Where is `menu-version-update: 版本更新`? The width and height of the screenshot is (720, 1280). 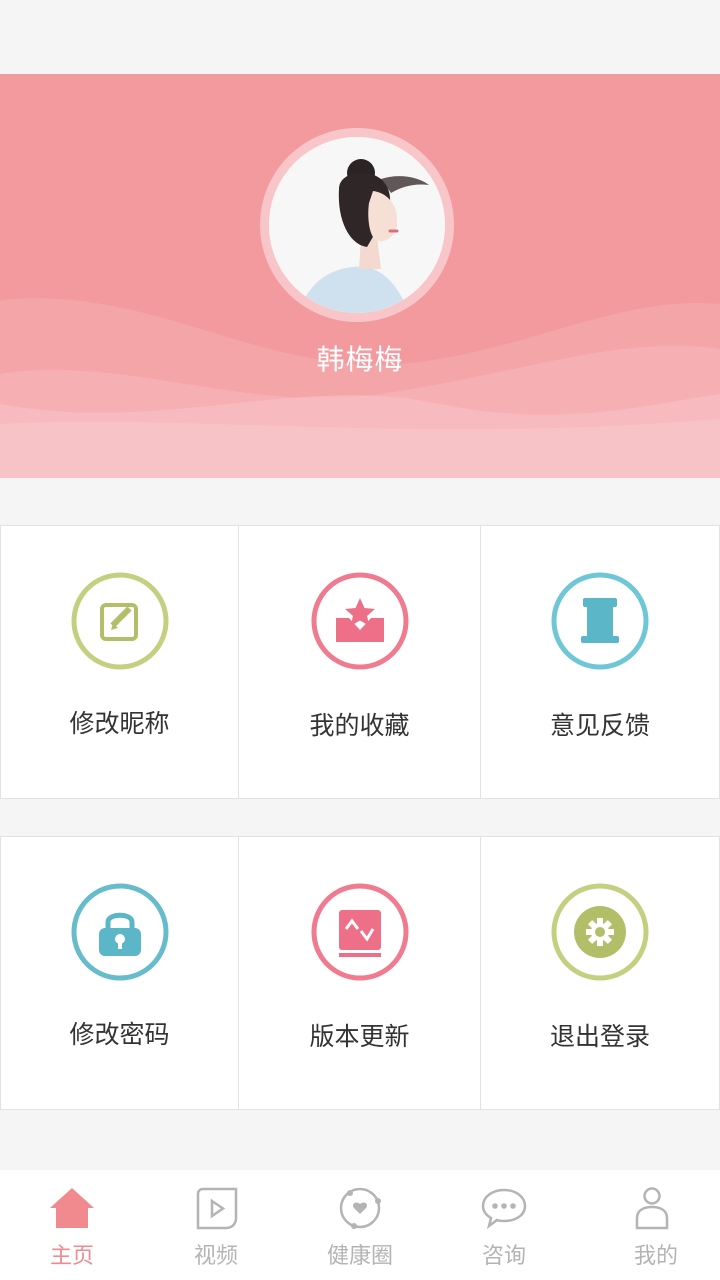 menu-version-update: 版本更新 is located at coordinates (359, 973).